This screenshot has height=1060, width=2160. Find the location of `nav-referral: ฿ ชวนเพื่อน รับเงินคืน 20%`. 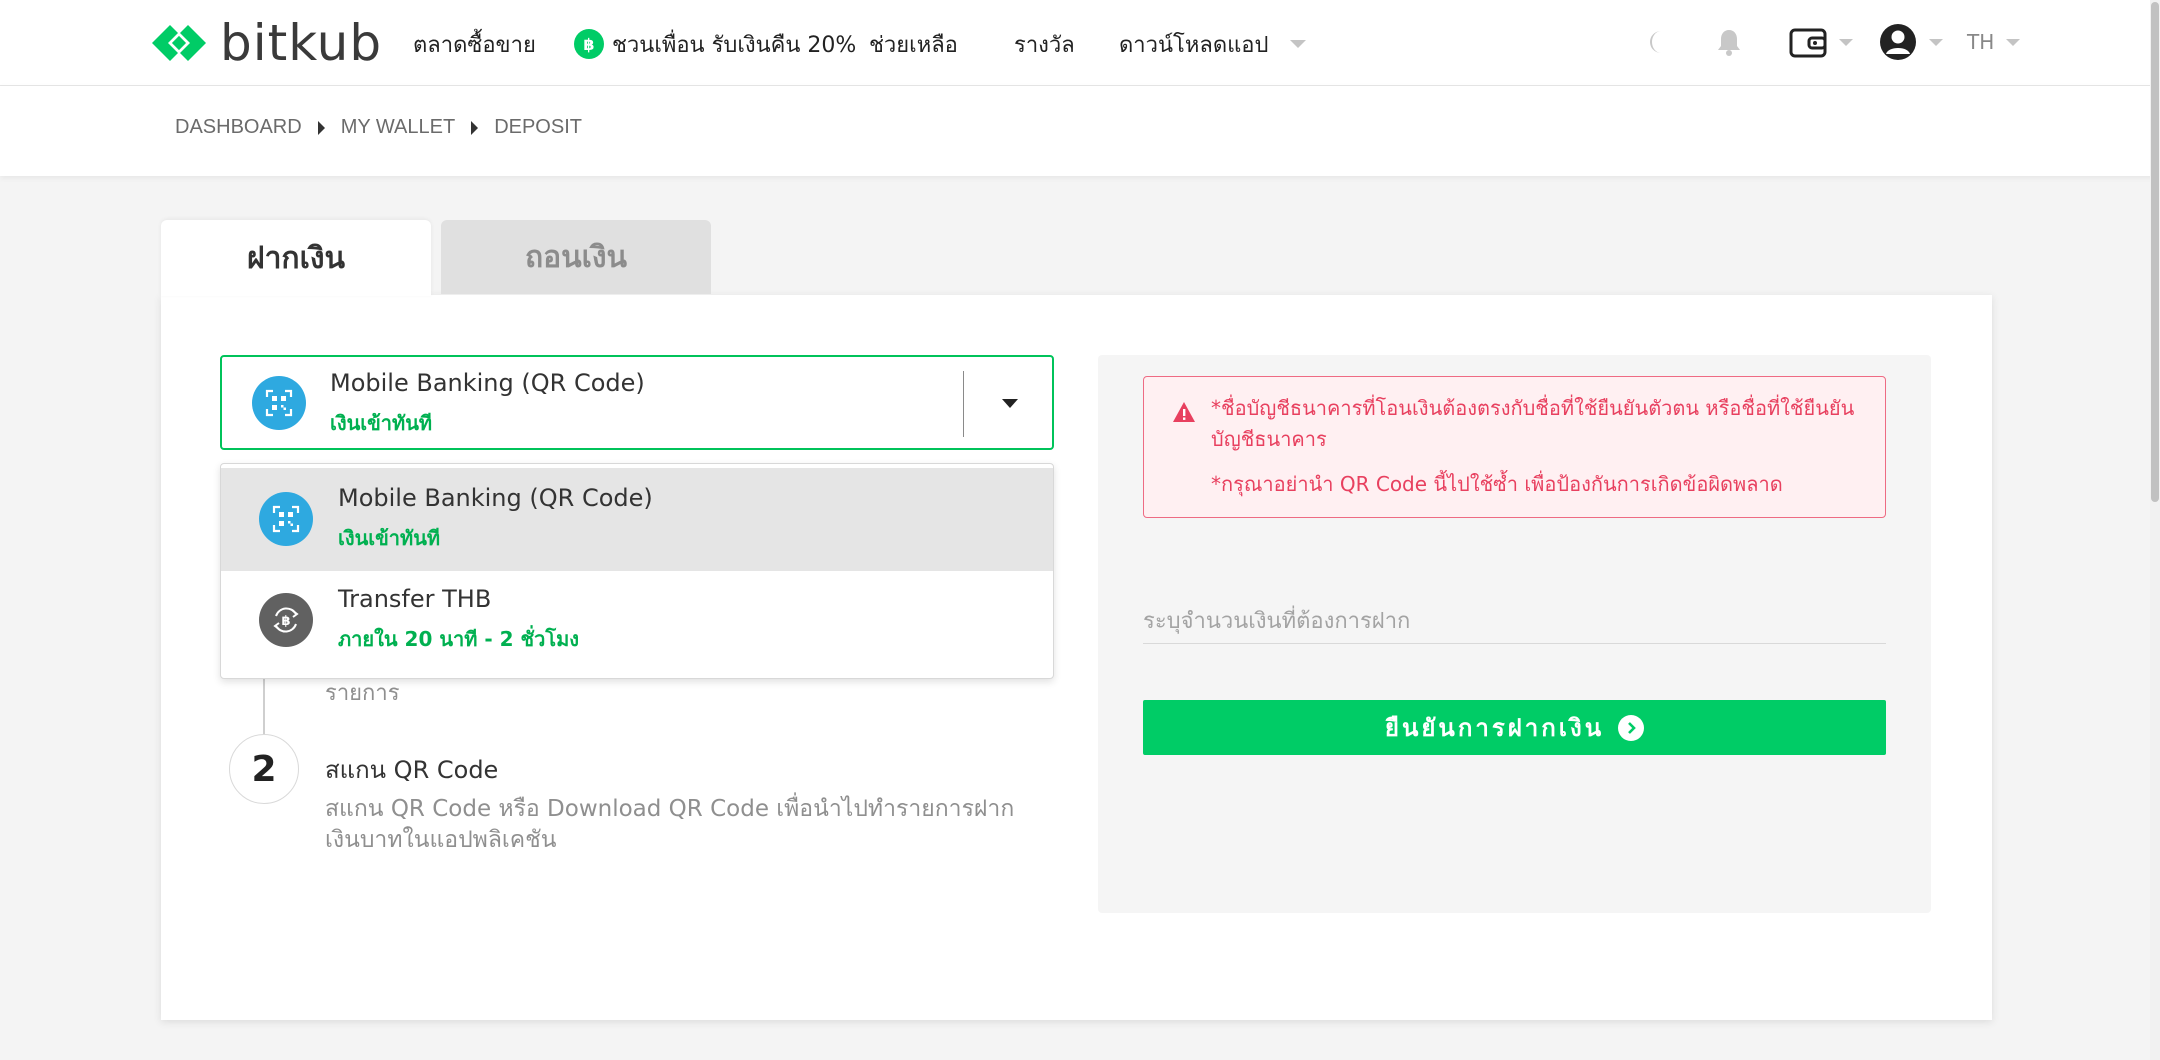

nav-referral: ฿ ชวนเพื่อน รับเงินคืน 20% is located at coordinates (715, 44).